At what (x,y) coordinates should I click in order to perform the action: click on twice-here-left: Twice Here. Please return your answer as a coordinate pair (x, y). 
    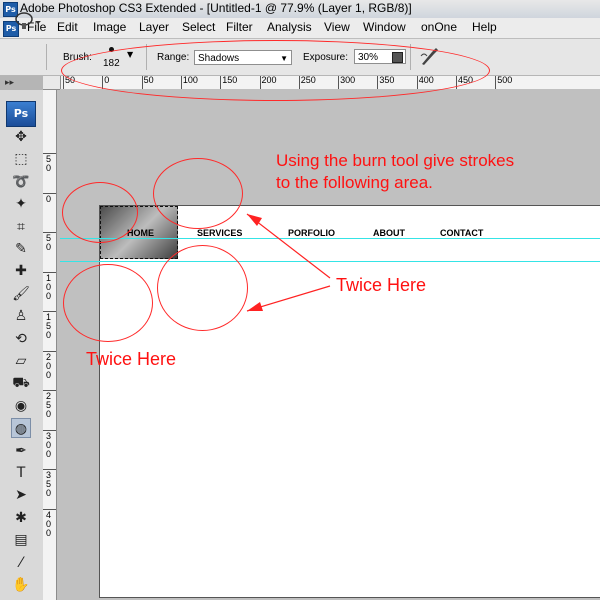
    Looking at the image, I should click on (131, 359).